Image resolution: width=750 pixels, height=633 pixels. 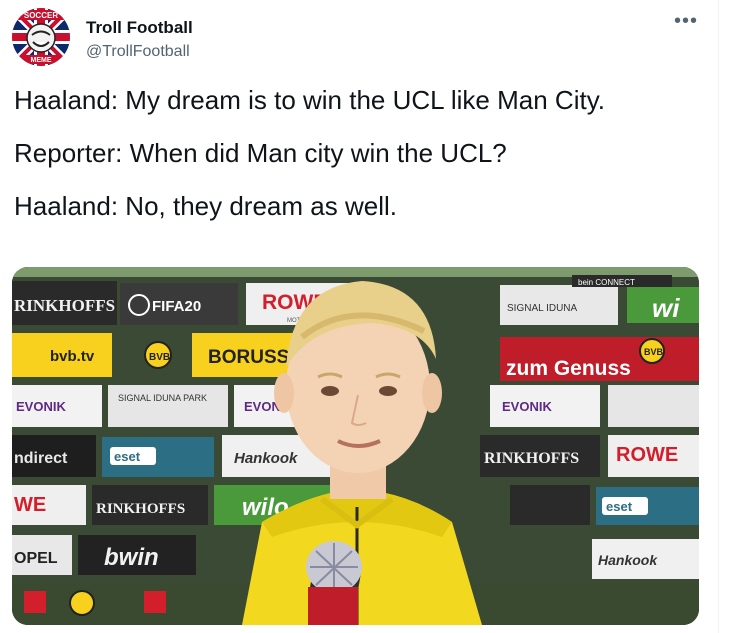 What do you see at coordinates (718, 316) in the screenshot?
I see `column-divider` at bounding box center [718, 316].